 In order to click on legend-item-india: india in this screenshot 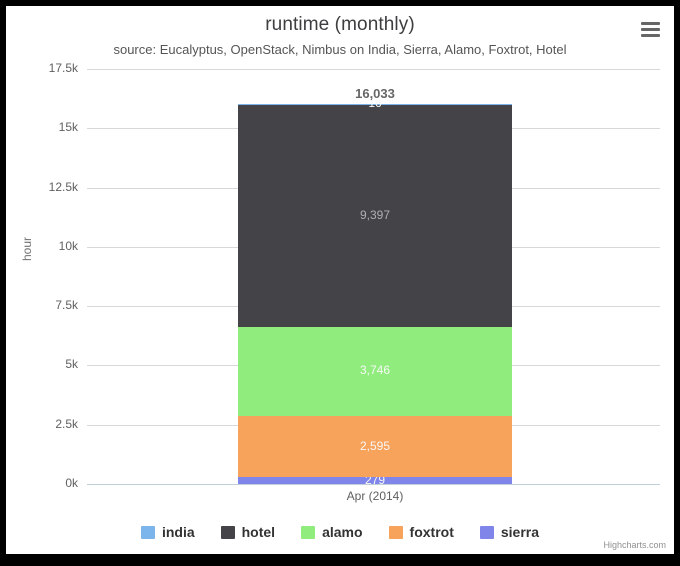, I will do `click(167, 532)`.